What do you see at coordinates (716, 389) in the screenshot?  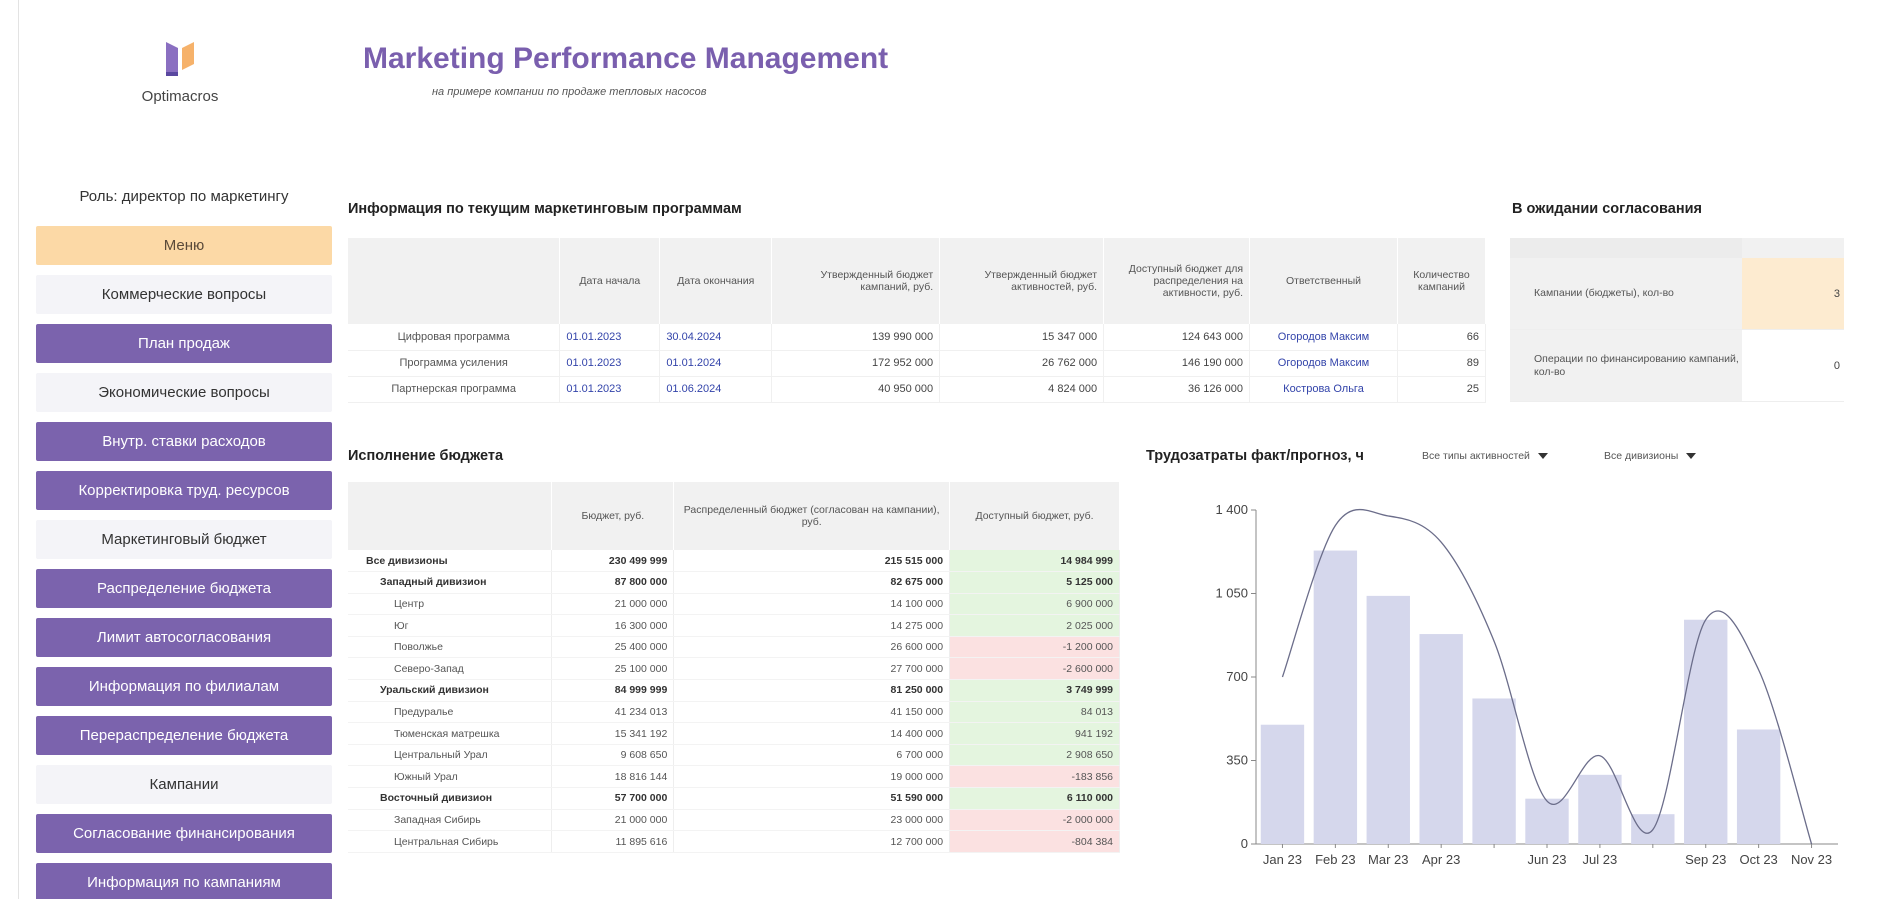 I see `program-date-link: 01.06.2024` at bounding box center [716, 389].